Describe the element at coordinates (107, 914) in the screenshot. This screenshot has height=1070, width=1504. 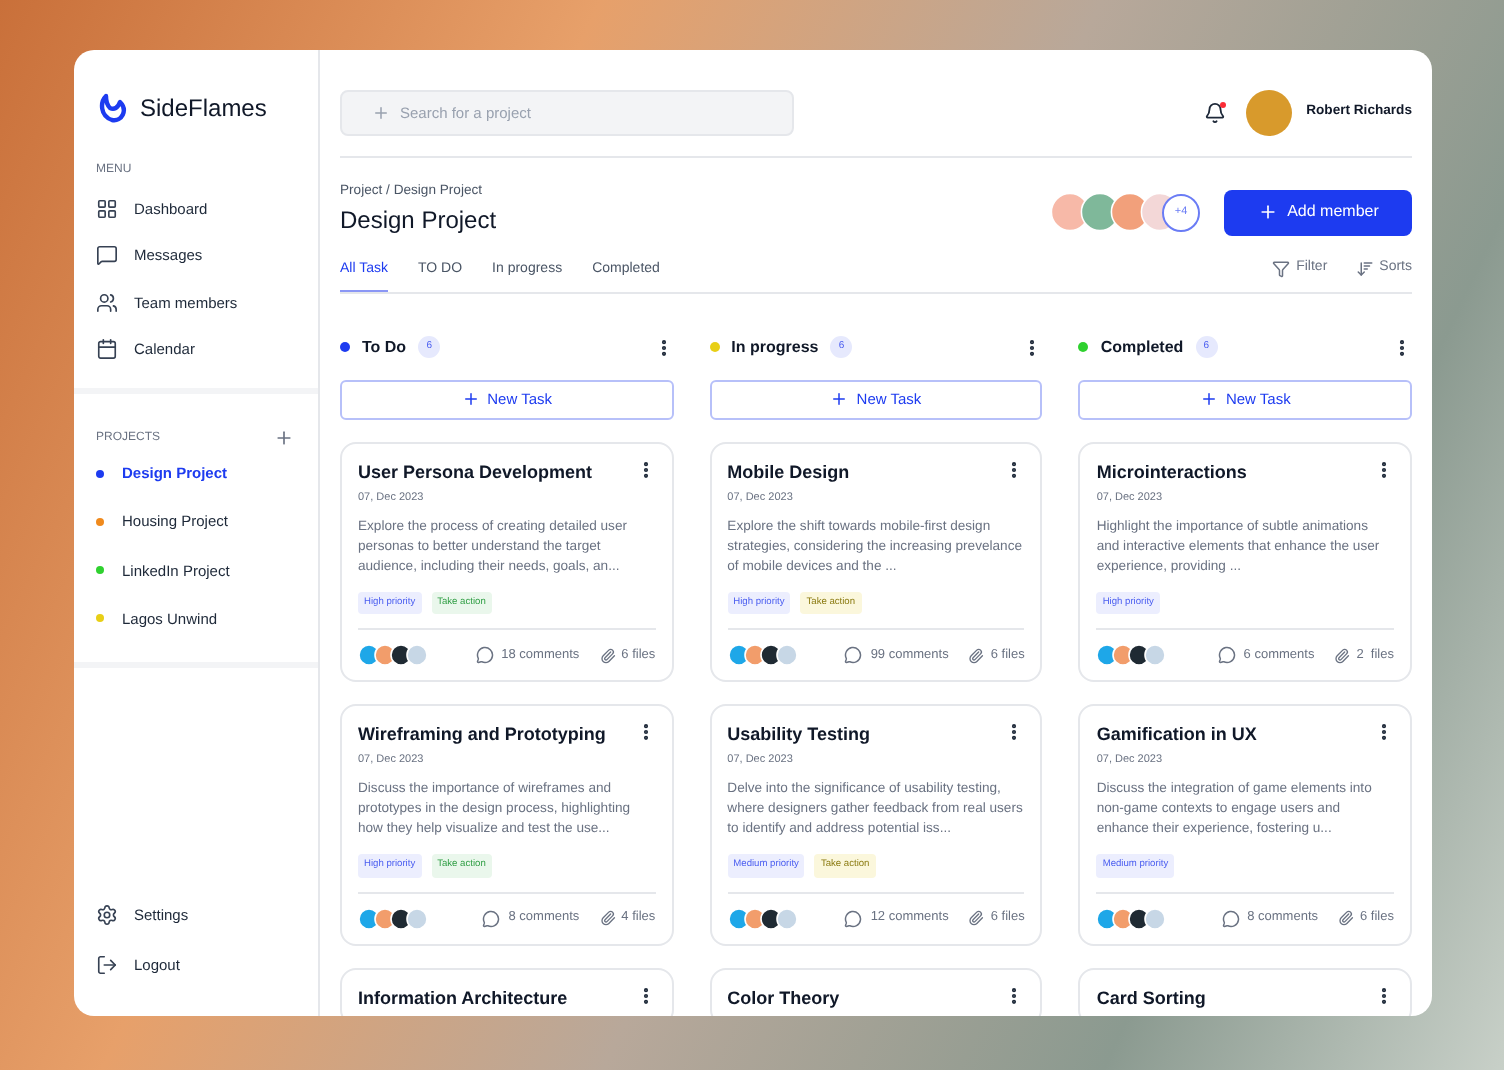
I see `settings-icon` at that location.